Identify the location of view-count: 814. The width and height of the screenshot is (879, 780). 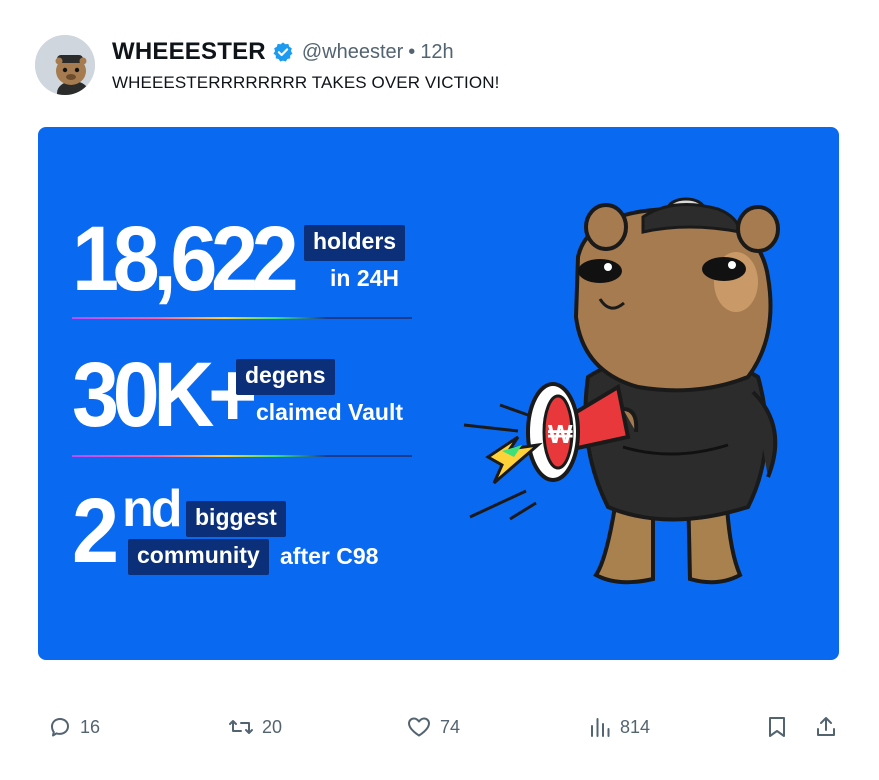
(635, 726).